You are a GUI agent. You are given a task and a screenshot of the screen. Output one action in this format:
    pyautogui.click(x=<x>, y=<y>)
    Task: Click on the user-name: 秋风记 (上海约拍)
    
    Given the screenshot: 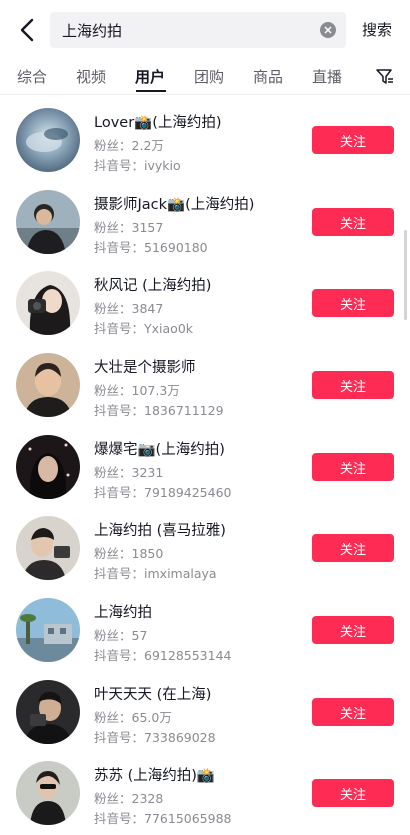 What is the action you would take?
    pyautogui.click(x=153, y=286)
    